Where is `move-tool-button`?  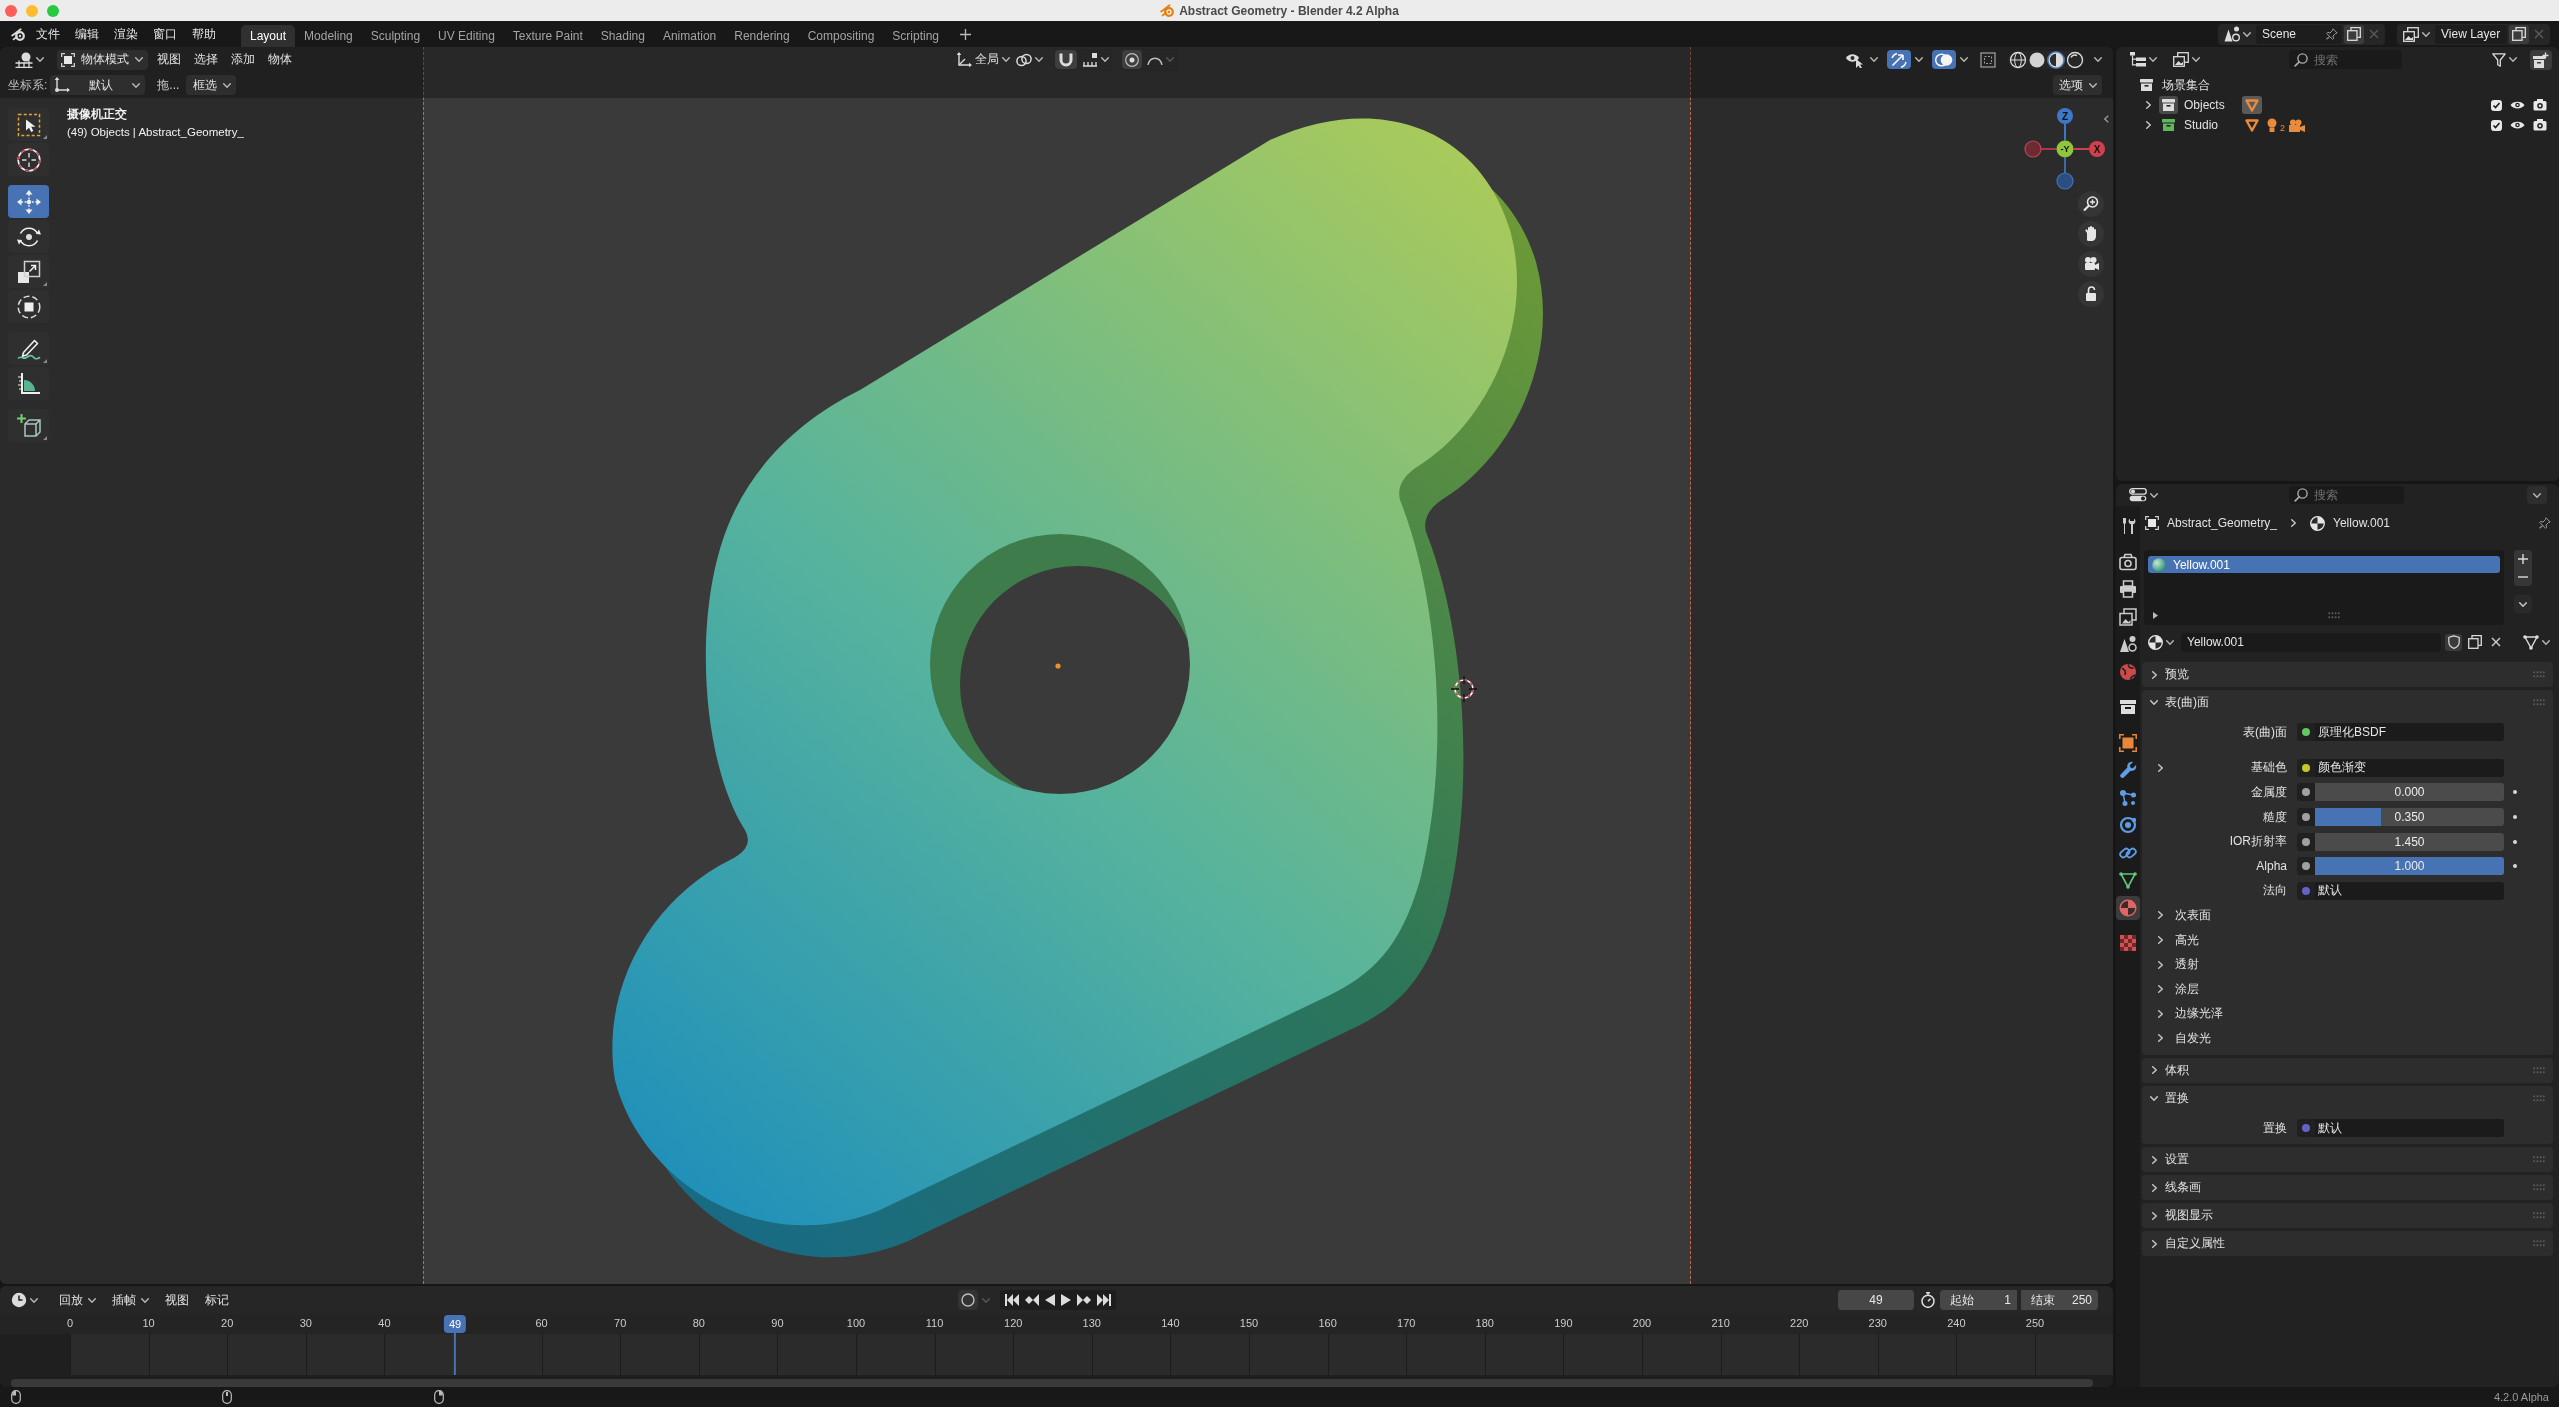
move-tool-button is located at coordinates (28, 201).